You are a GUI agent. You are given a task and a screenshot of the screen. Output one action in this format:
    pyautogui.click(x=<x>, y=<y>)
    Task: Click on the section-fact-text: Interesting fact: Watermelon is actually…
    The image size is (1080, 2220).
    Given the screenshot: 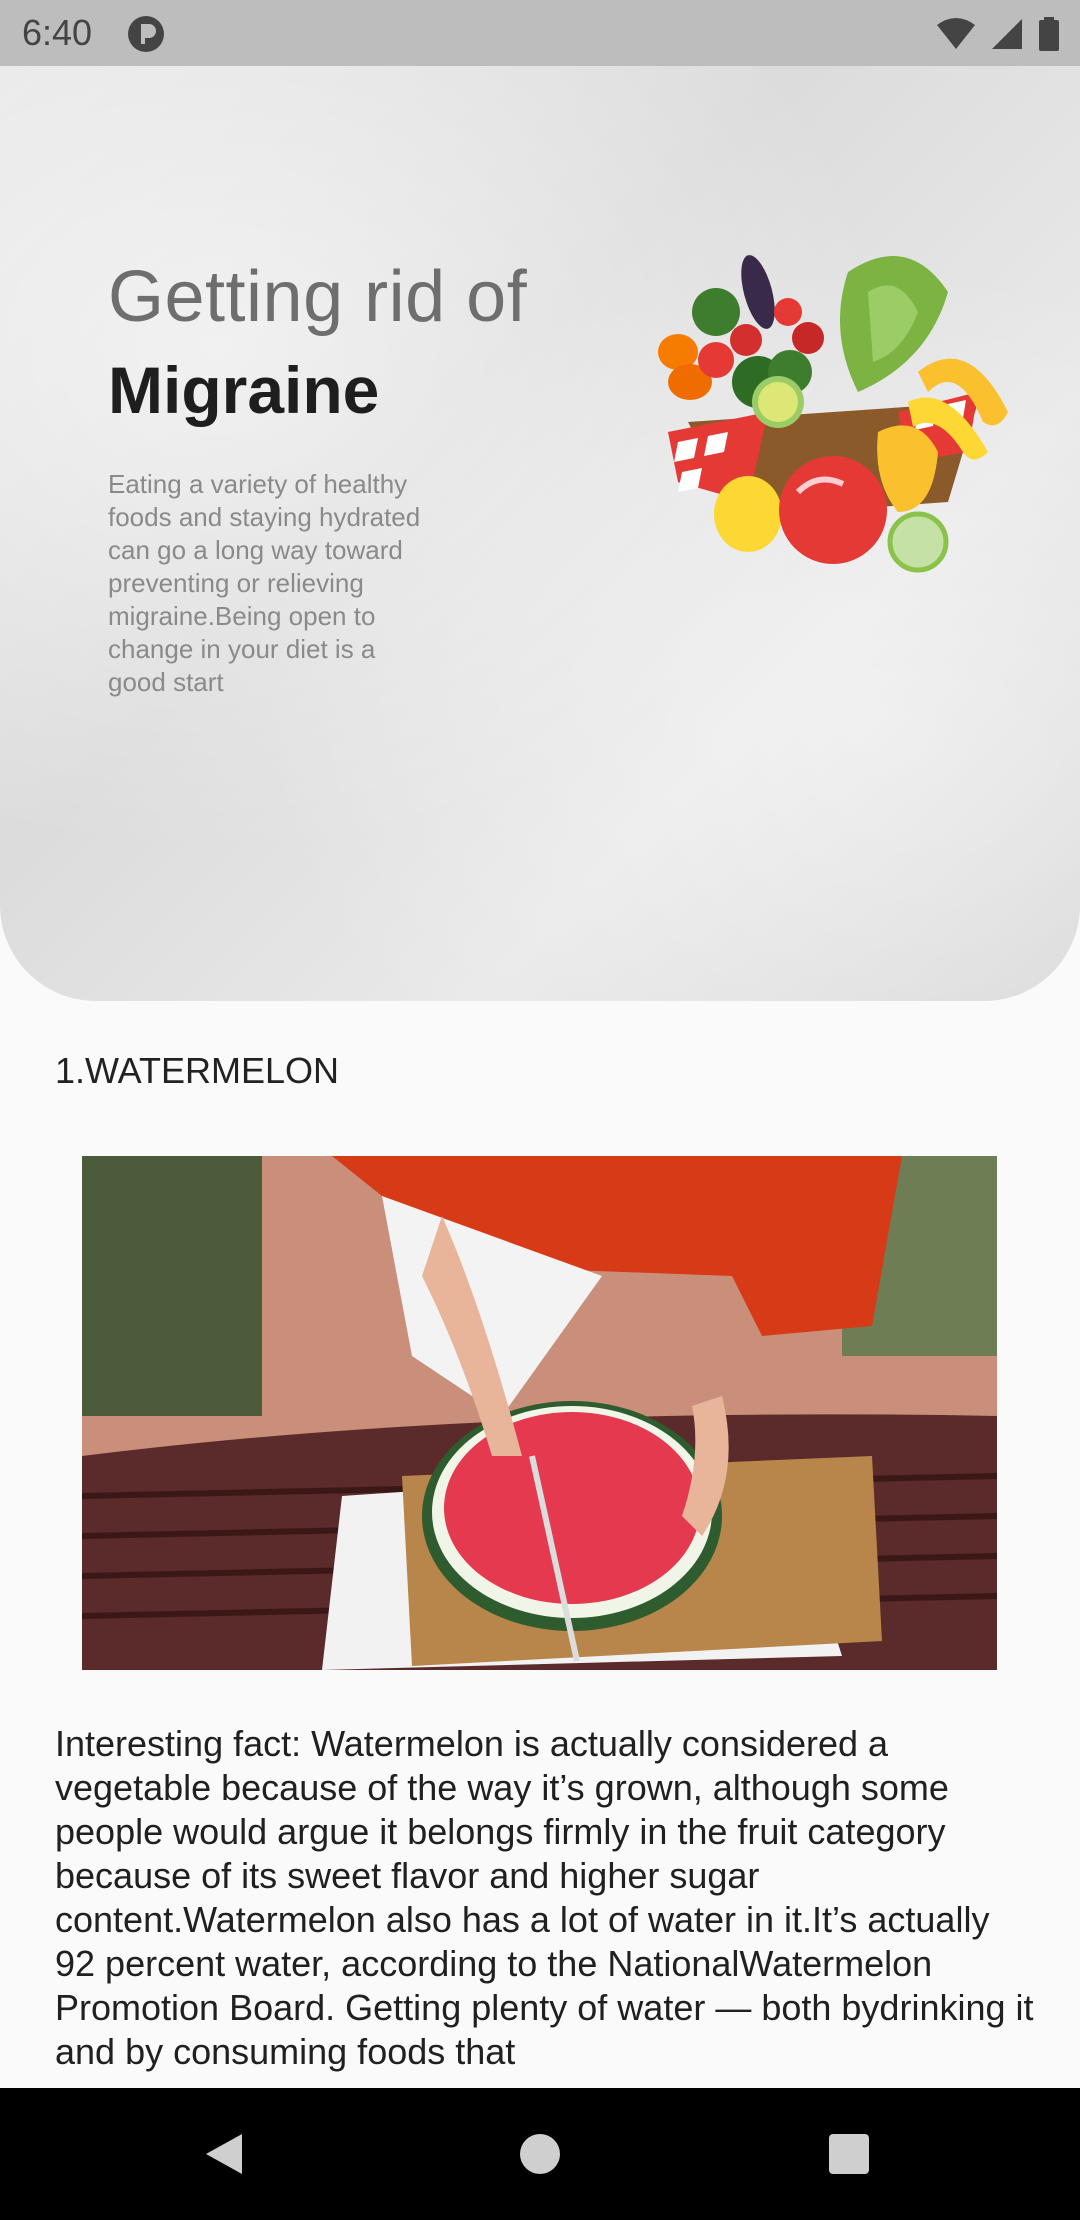 What is the action you would take?
    pyautogui.click(x=544, y=1897)
    